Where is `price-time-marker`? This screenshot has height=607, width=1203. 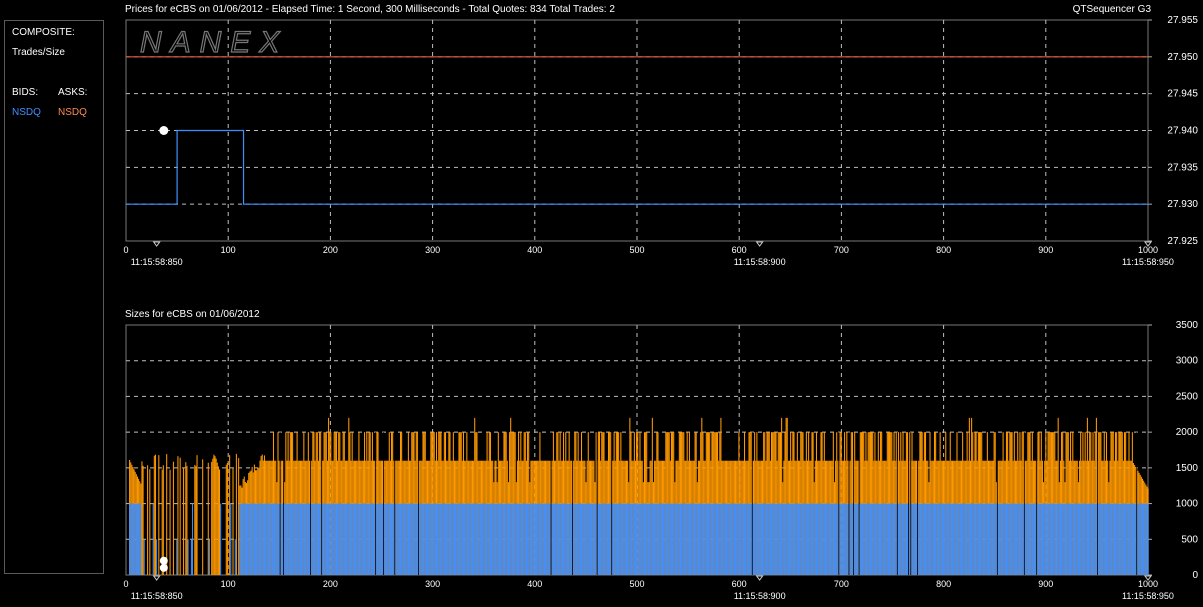 price-time-marker is located at coordinates (156, 244).